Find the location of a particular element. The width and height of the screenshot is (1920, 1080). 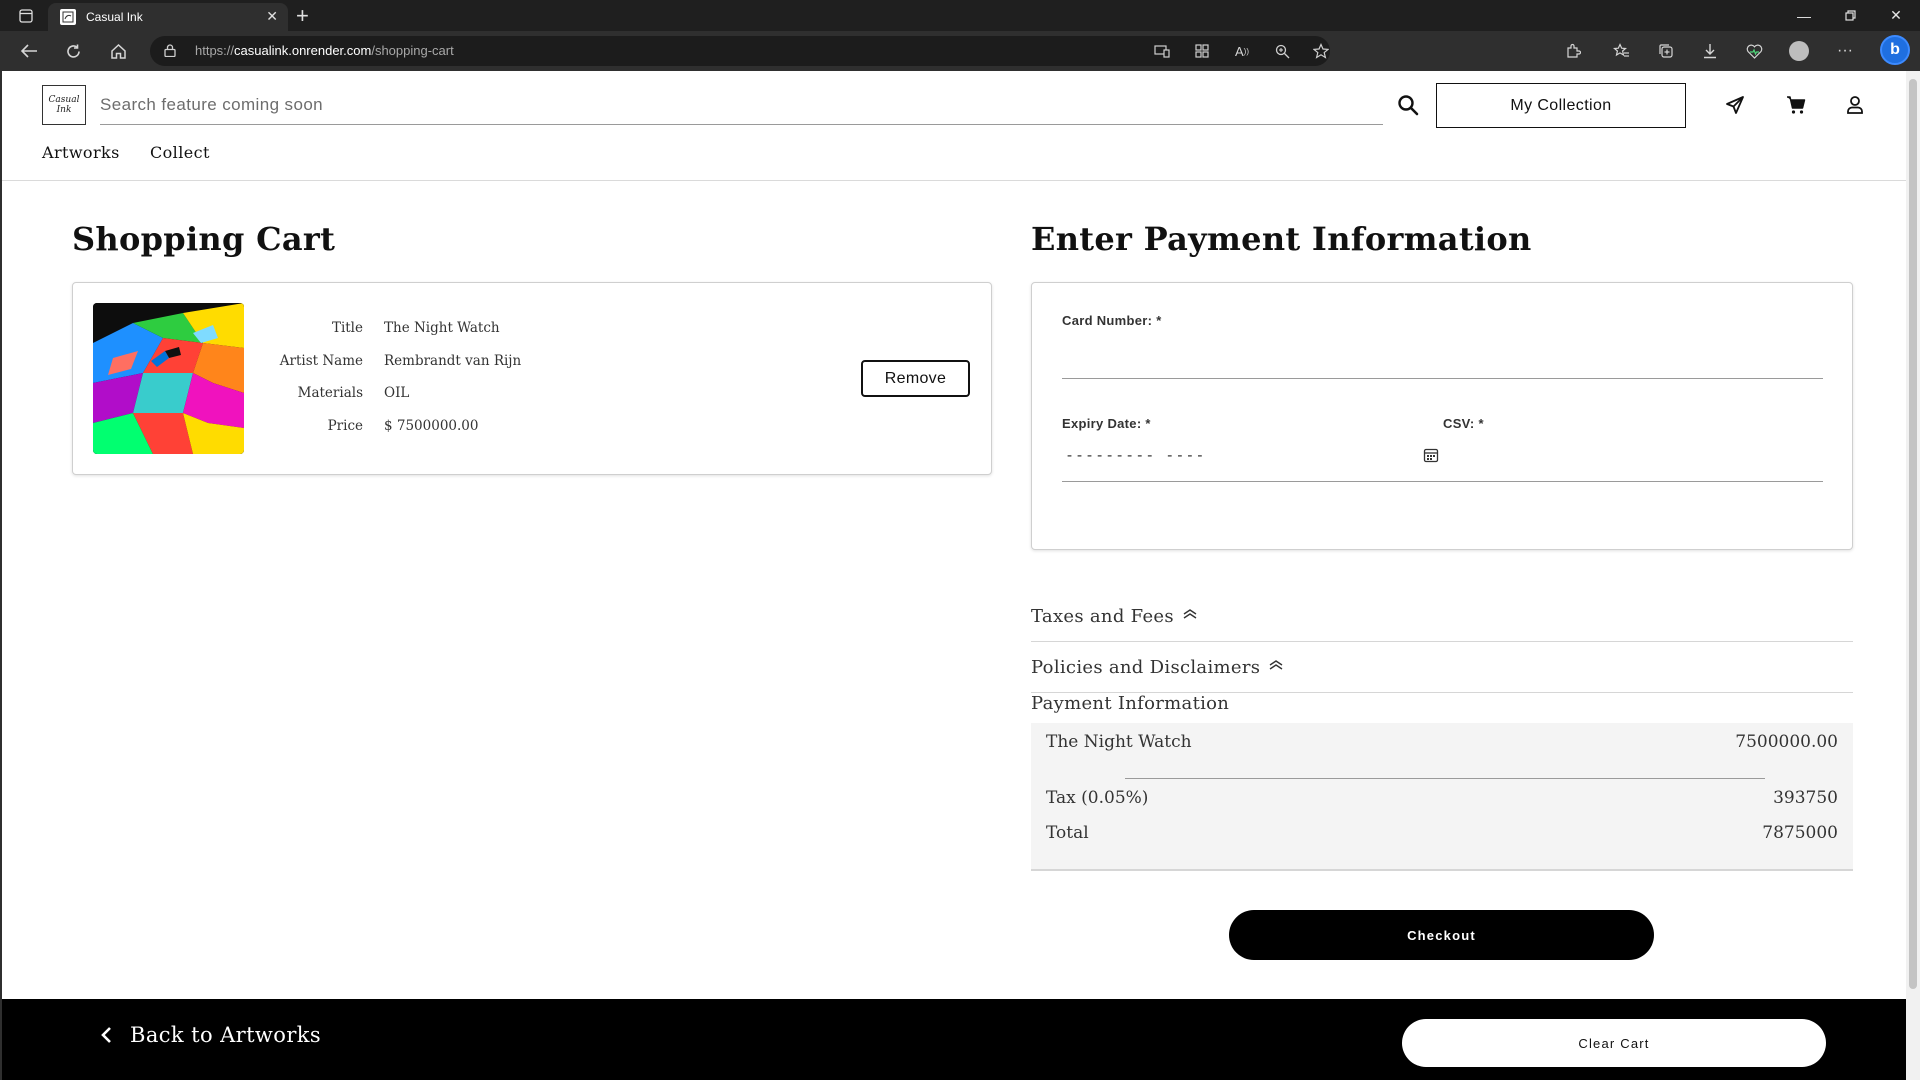

summary-total-label: Total is located at coordinates (1067, 833).